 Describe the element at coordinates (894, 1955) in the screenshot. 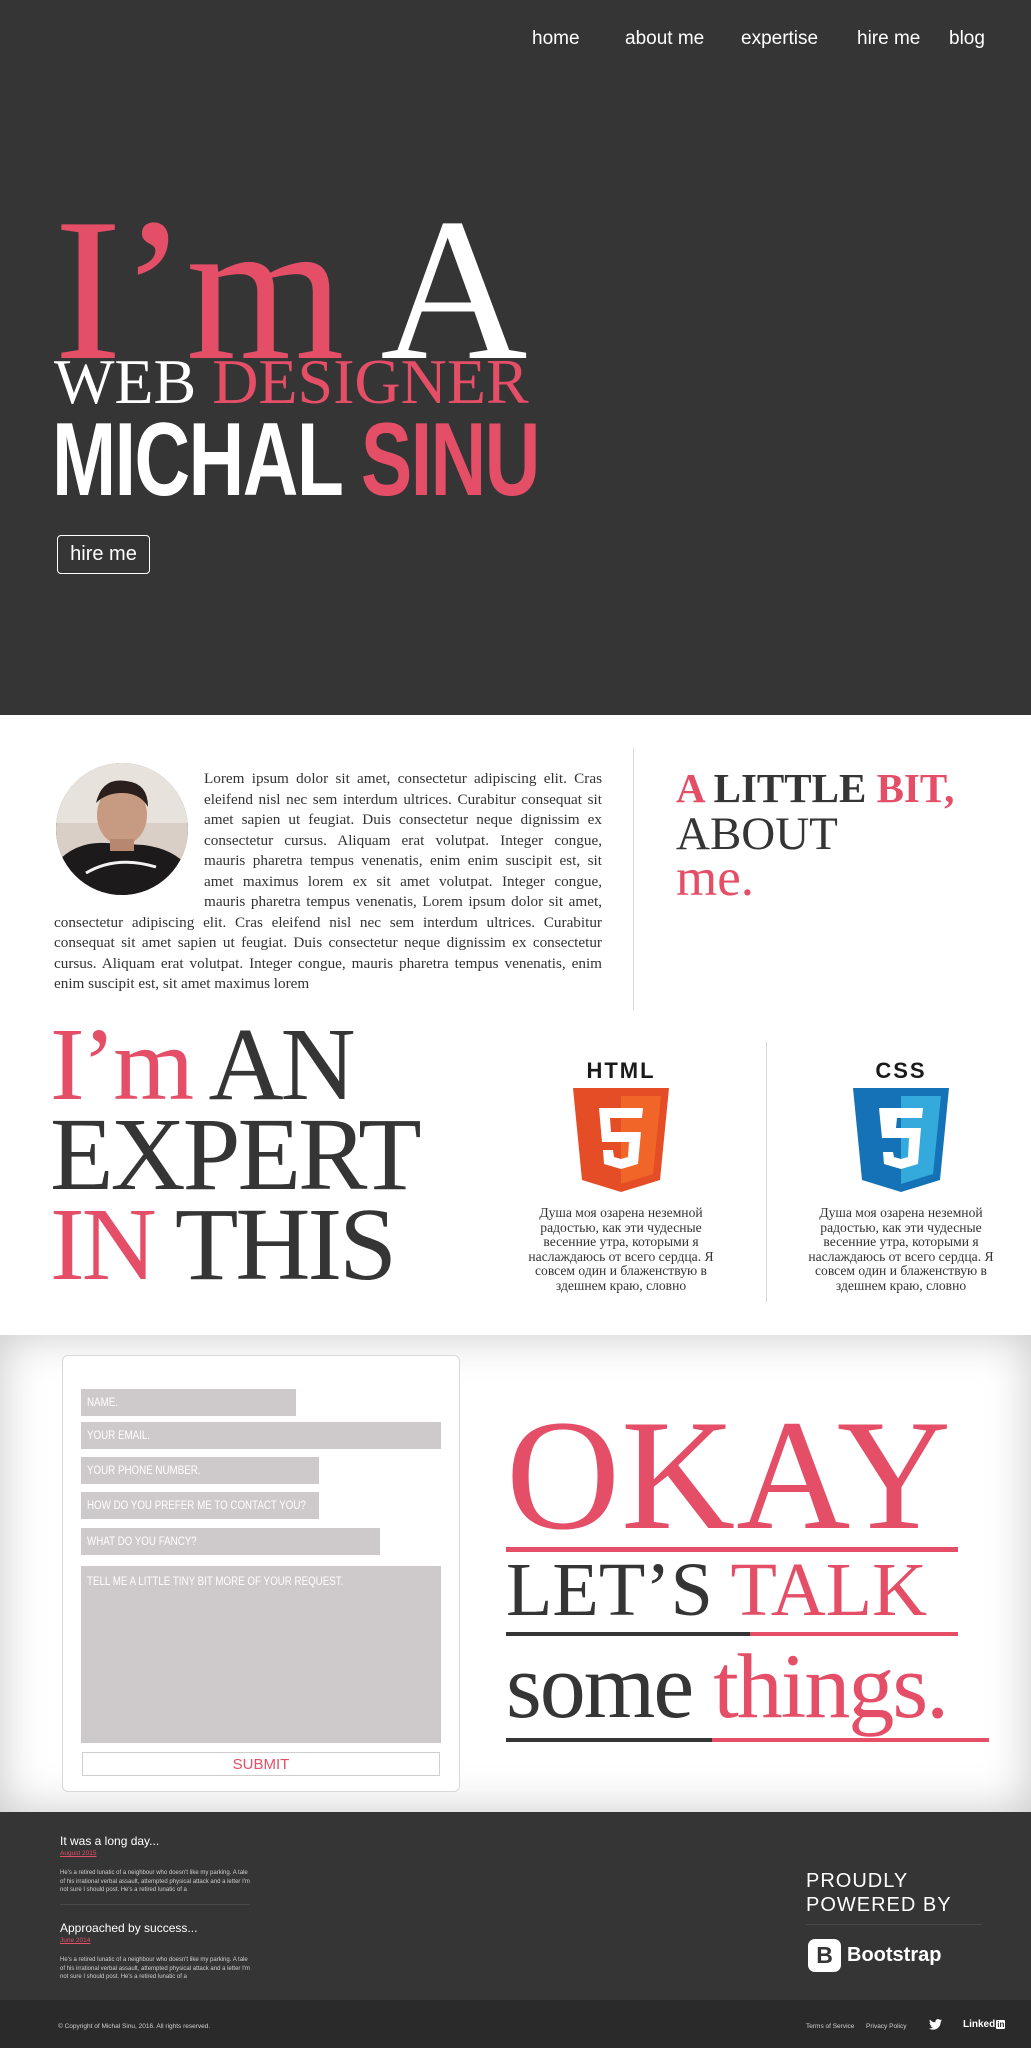

I see `bootstrap-name: Bootstrap` at that location.